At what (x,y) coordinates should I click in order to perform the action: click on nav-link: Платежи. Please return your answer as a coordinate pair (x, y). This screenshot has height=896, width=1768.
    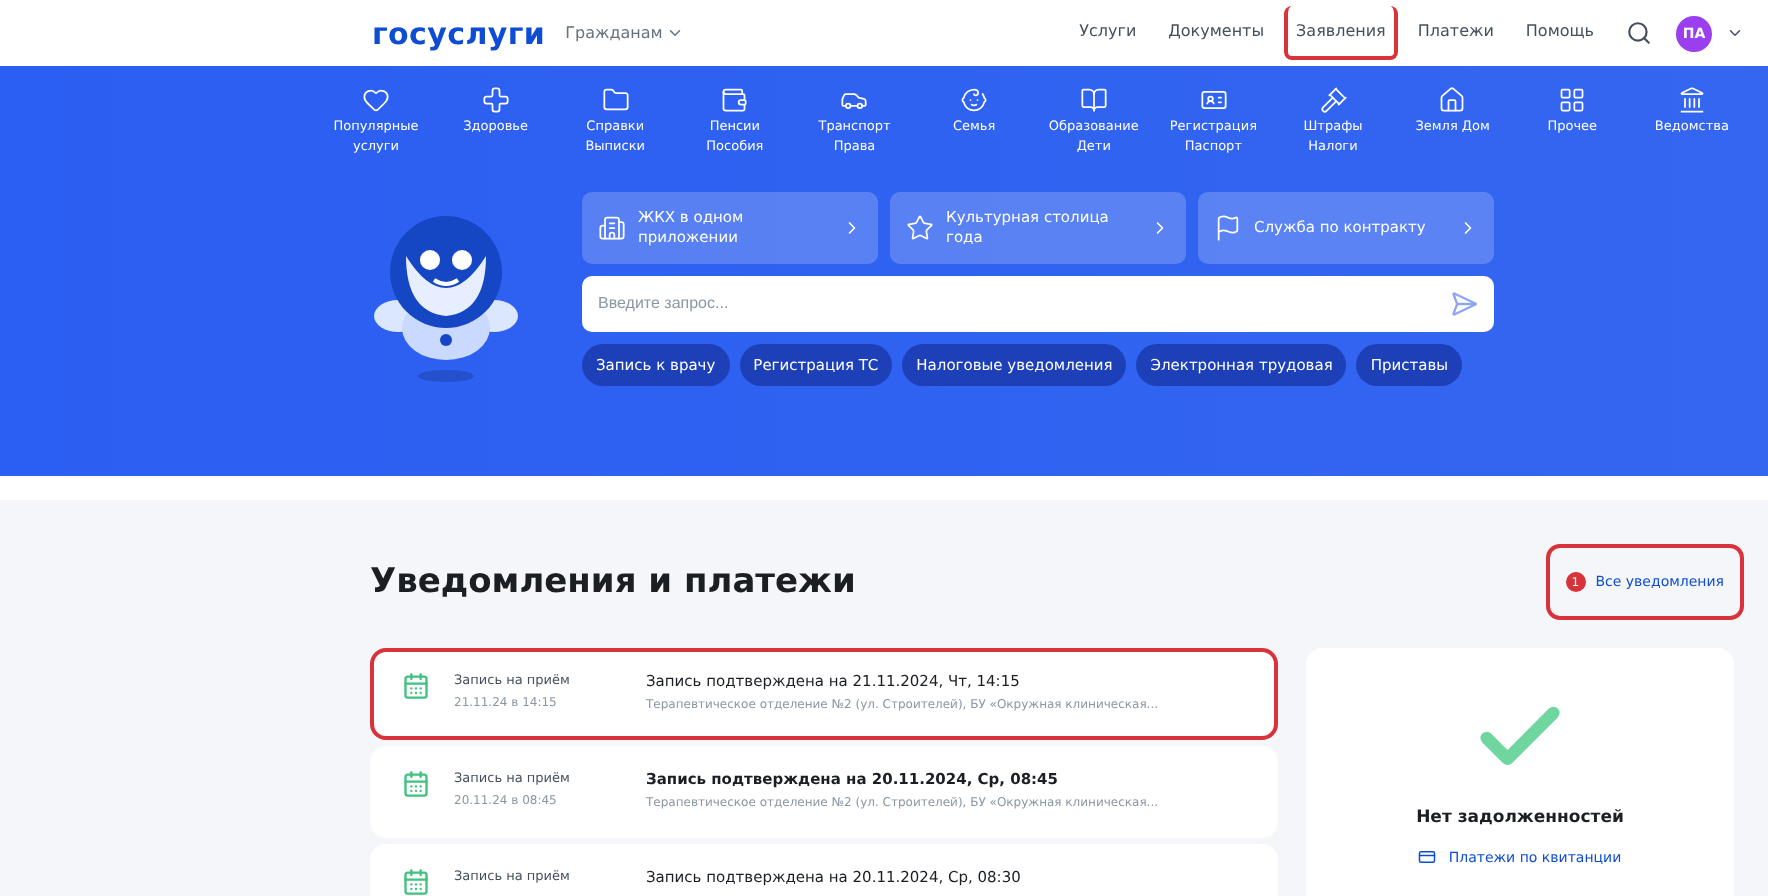
    Looking at the image, I should click on (1455, 33).